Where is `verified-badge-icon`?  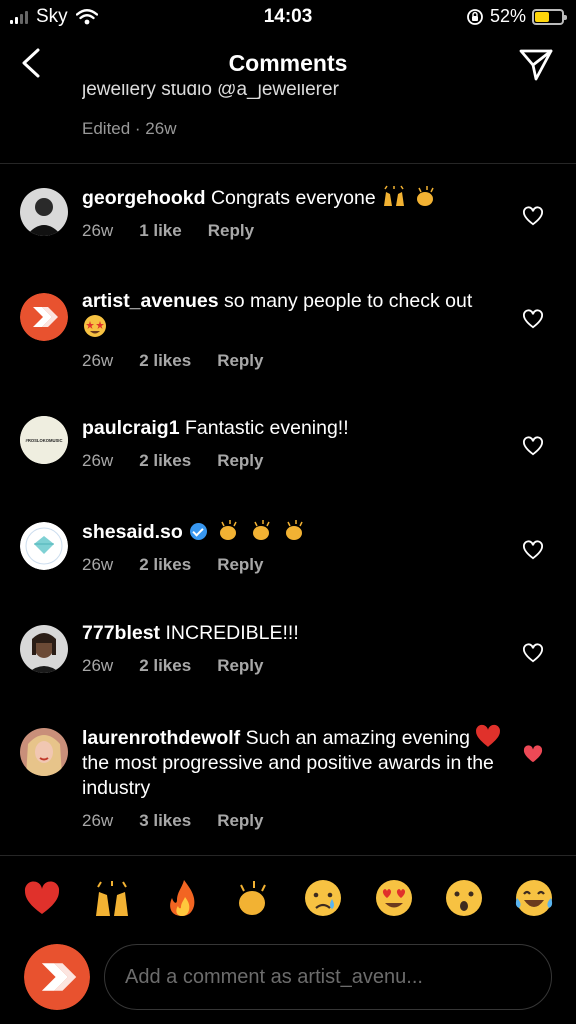
verified-badge-icon is located at coordinates (199, 531).